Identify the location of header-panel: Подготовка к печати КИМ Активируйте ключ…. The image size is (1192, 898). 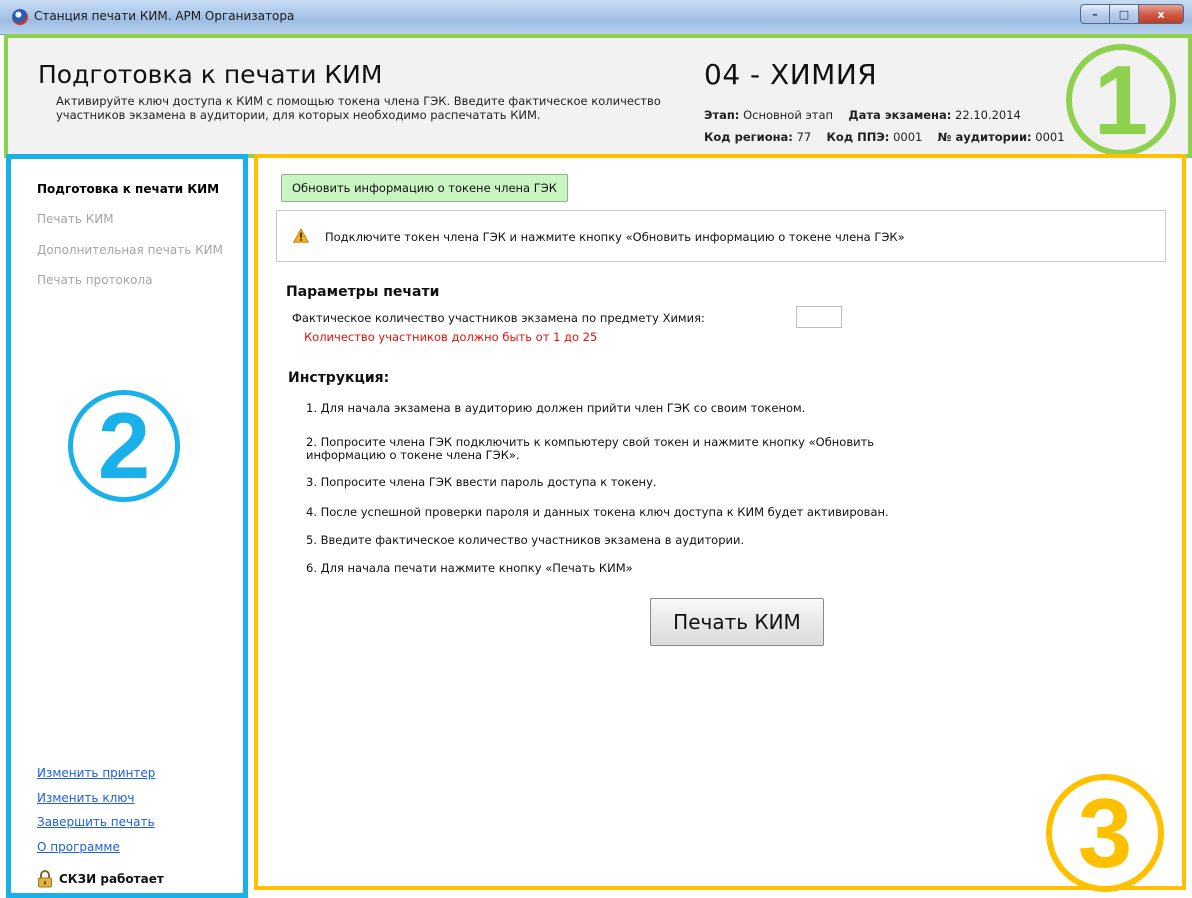
(598, 96).